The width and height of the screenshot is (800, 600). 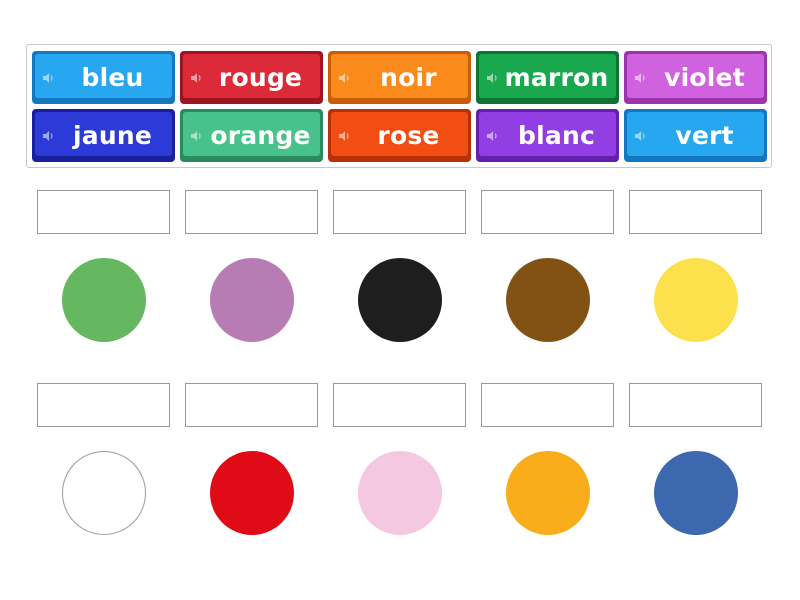 I want to click on word-tile-label: orange, so click(x=260, y=135).